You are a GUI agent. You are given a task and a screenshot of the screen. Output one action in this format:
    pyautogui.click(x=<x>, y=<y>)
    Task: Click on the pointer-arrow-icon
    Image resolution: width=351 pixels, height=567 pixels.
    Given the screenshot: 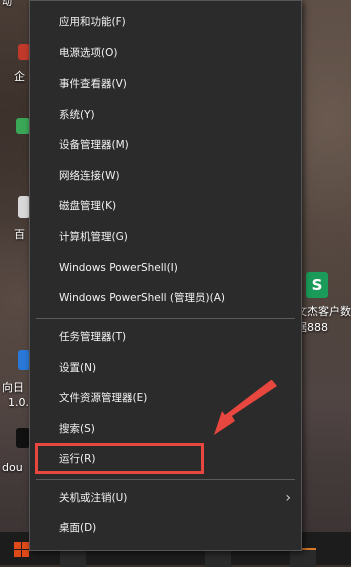 What is the action you would take?
    pyautogui.click(x=245, y=407)
    